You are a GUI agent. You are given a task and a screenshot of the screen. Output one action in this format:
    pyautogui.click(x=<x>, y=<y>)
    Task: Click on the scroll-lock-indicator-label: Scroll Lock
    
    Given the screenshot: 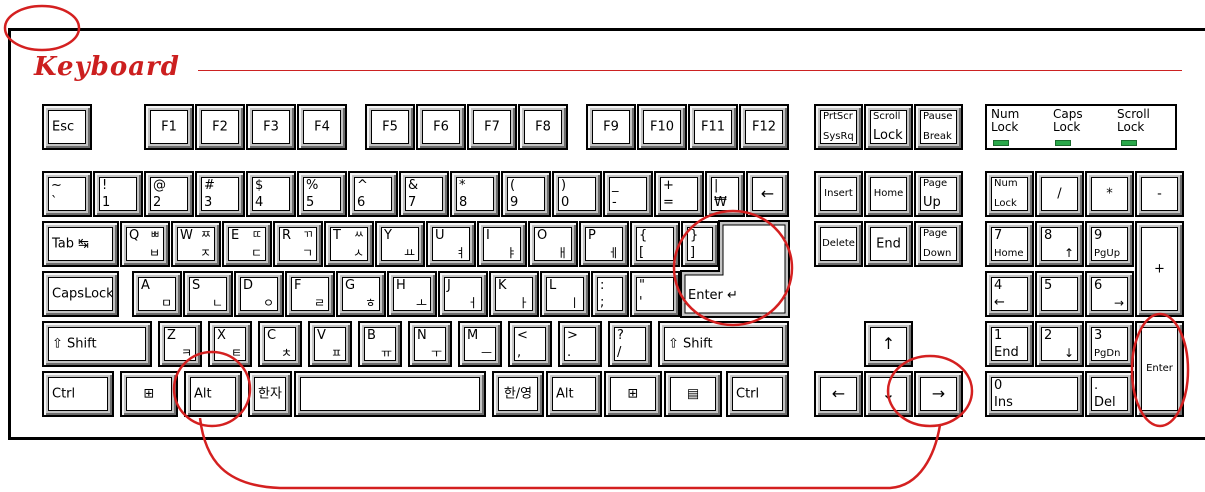 What is the action you would take?
    pyautogui.click(x=1133, y=120)
    